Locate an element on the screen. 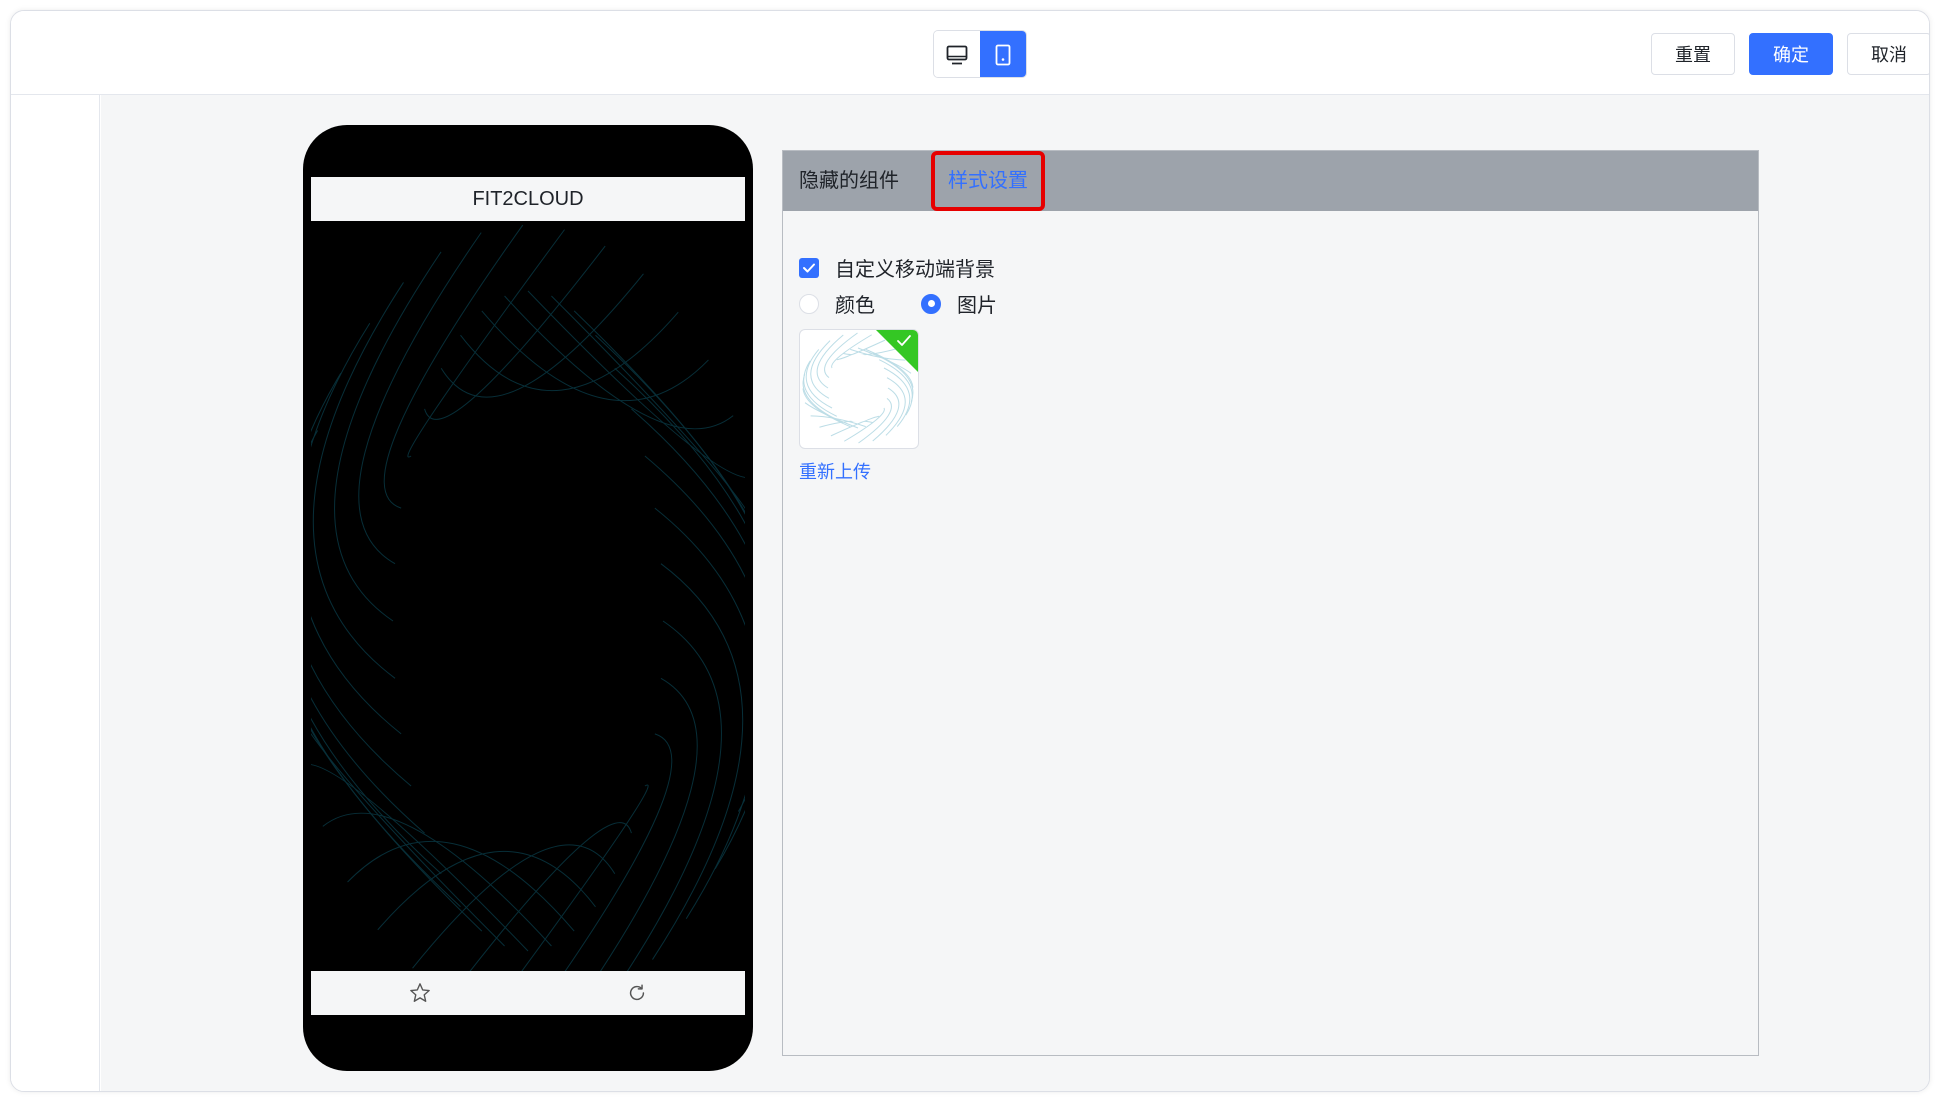 This screenshot has height=1100, width=1940. custom-bg-option: 自定义移动端背景 is located at coordinates (897, 267).